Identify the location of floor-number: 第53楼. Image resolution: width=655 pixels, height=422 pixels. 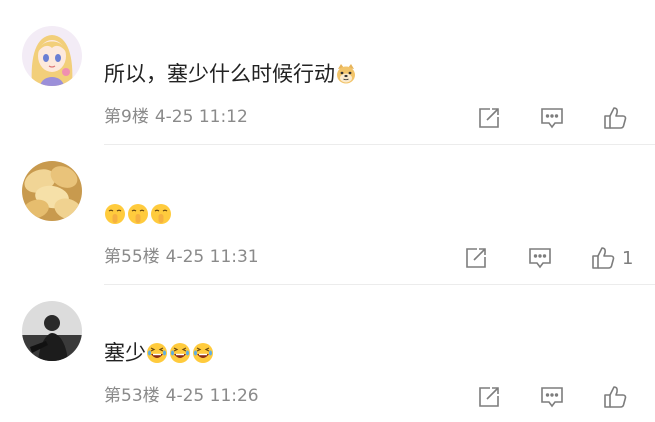
(132, 396).